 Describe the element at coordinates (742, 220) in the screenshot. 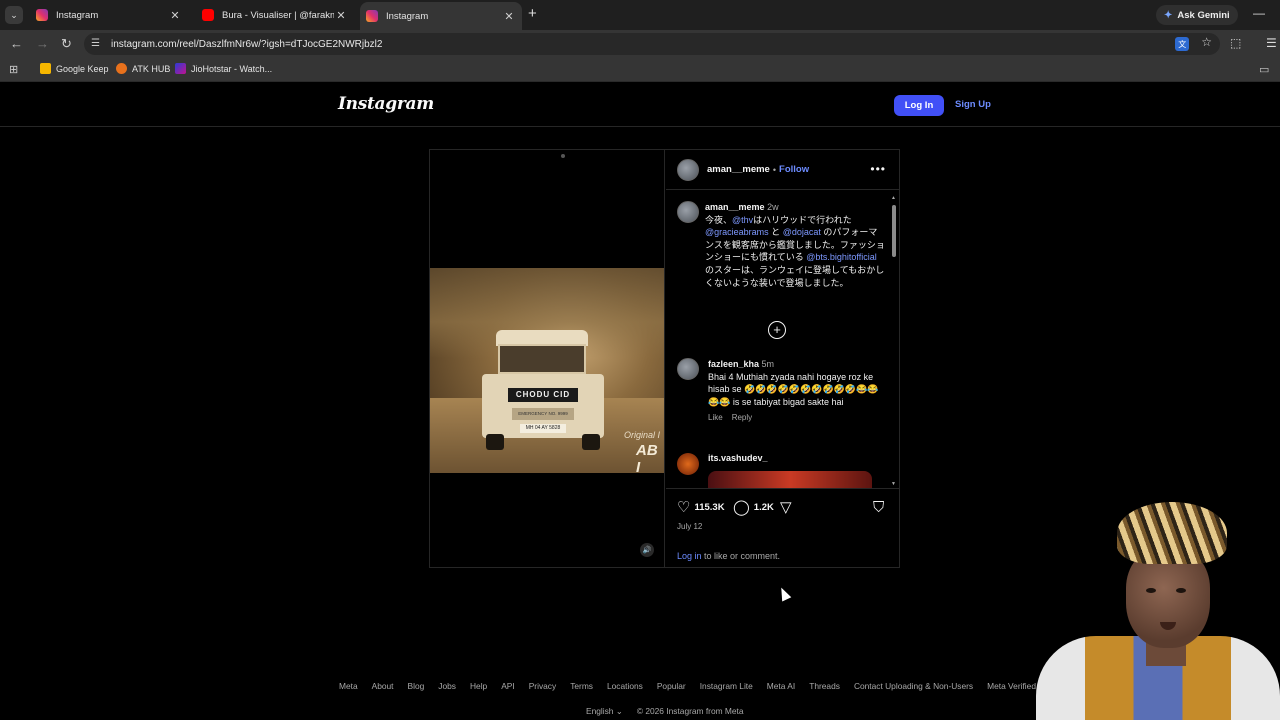

I see `mention-link: @thv` at that location.